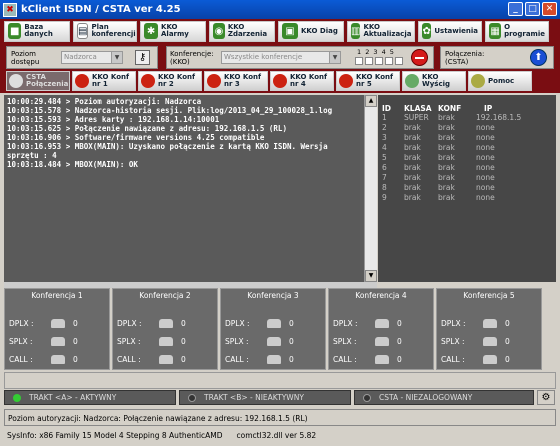 The width and height of the screenshot is (560, 446). Describe the element at coordinates (532, 9) in the screenshot. I see `maximize-button: □` at that location.